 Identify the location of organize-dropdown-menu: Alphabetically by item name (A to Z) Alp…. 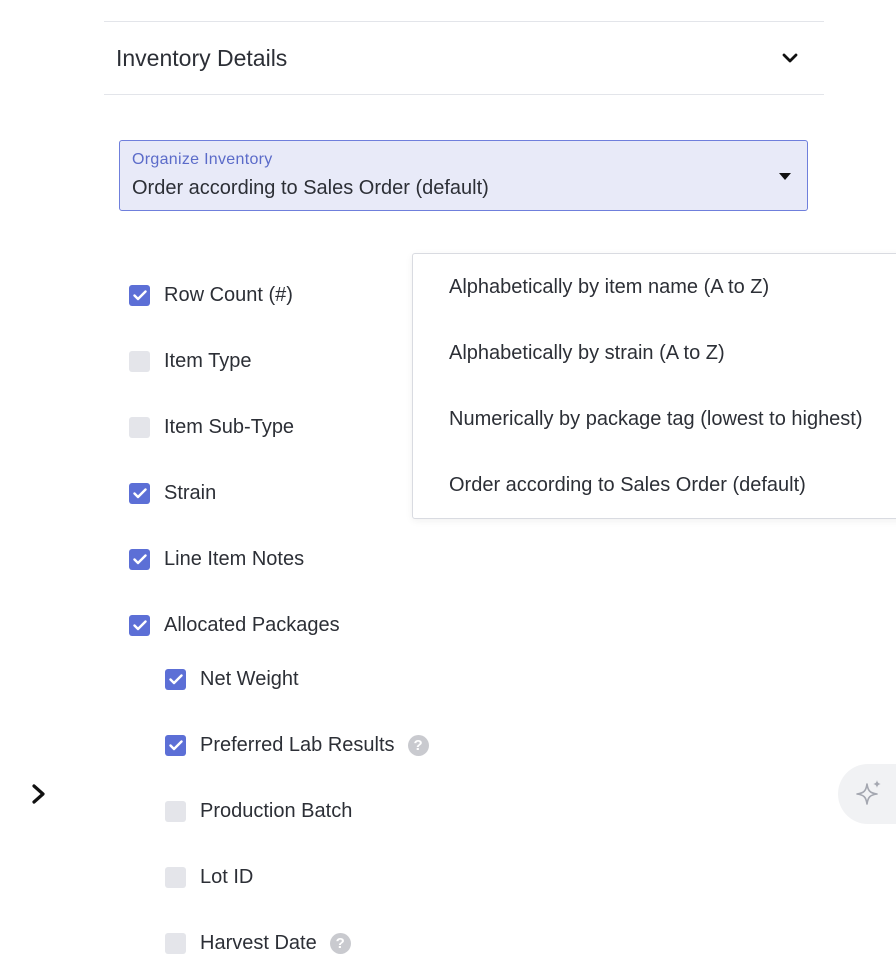
(654, 386).